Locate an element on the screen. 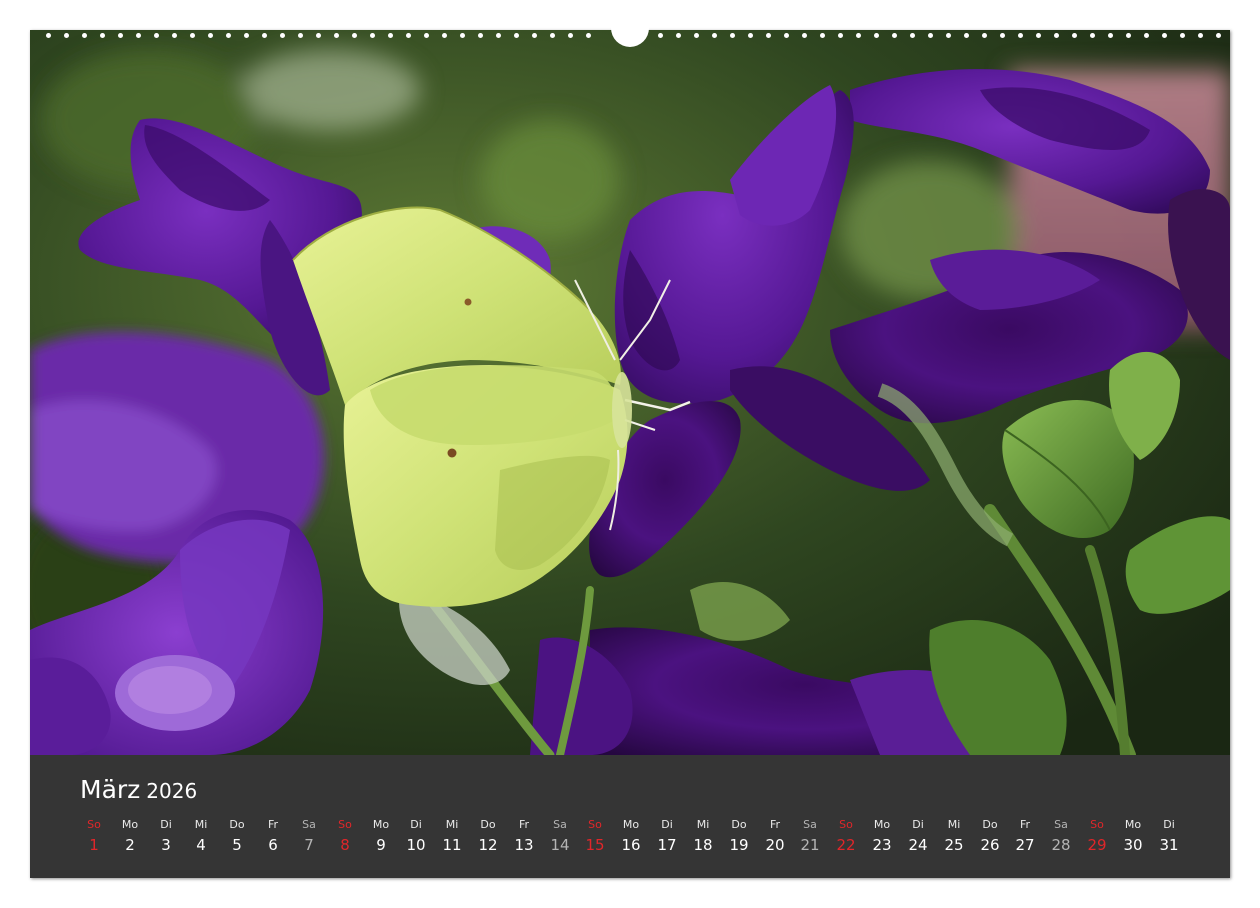 This screenshot has width=1260, height=908. day-number: 9 is located at coordinates (381, 845).